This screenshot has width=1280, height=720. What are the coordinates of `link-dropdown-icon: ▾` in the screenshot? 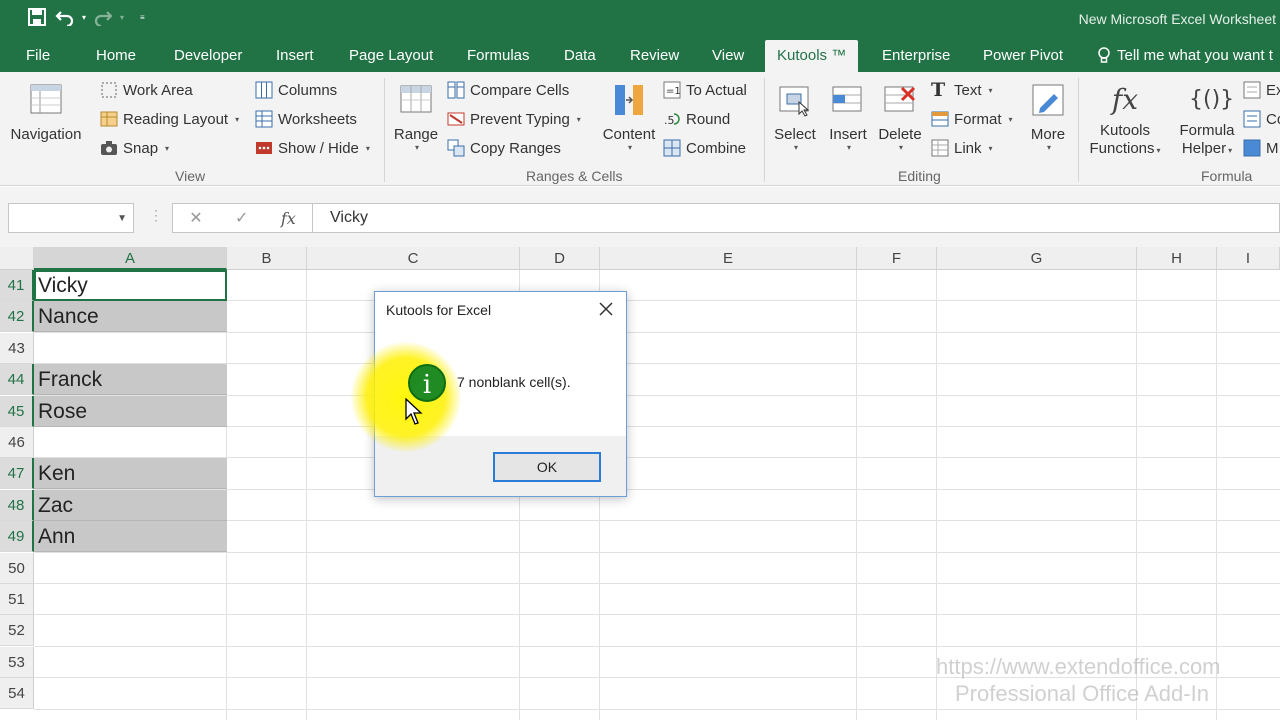 It's located at (991, 148).